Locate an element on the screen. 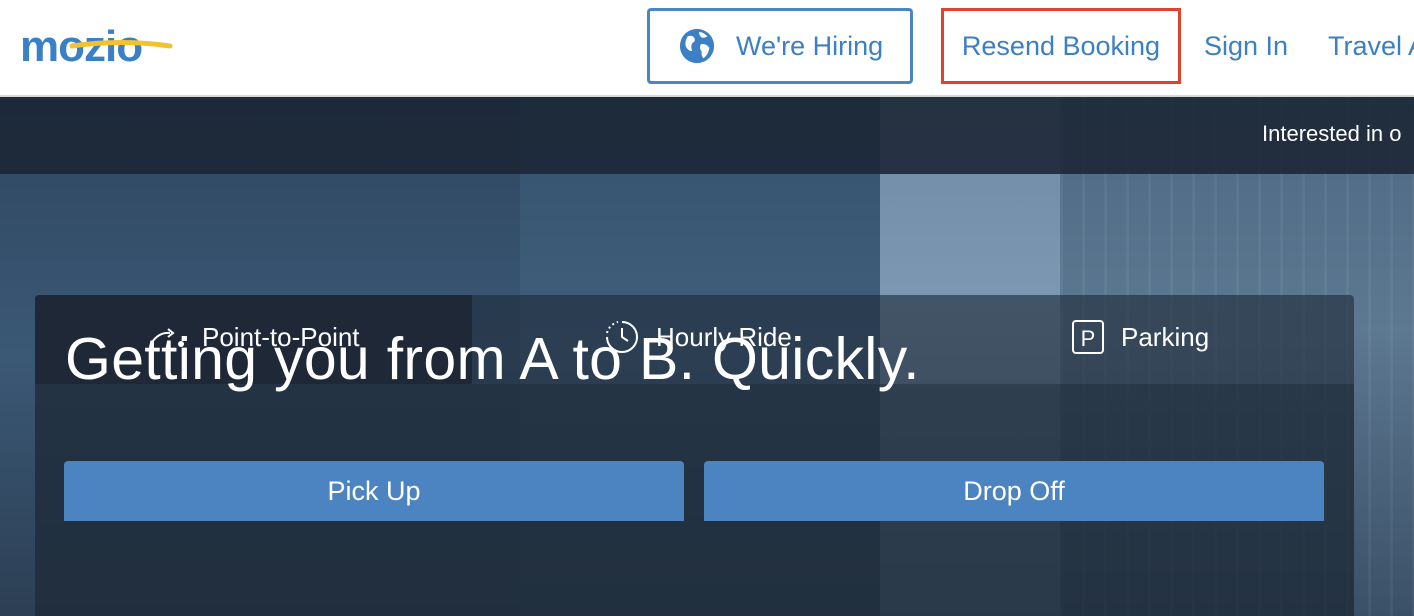  tab-parking: P Parking is located at coordinates (1140, 337).